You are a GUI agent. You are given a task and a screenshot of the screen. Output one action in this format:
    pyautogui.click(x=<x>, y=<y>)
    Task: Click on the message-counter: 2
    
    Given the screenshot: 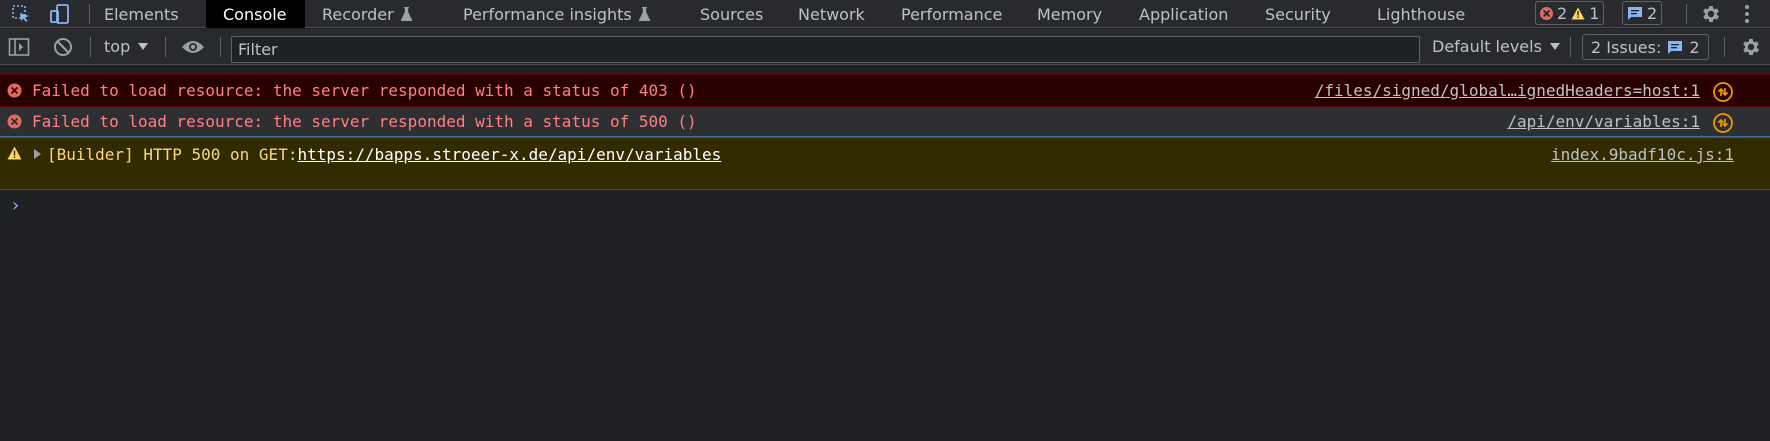 What is the action you would take?
    pyautogui.click(x=1642, y=13)
    